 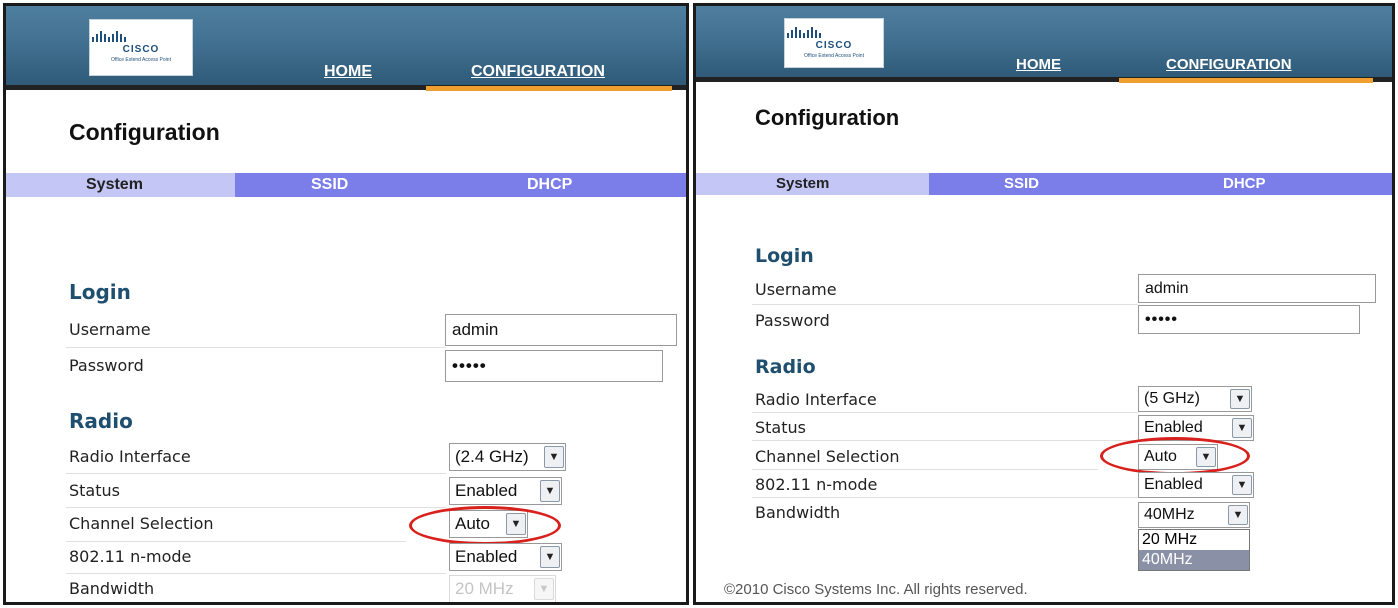 I want to click on bandwidth-option-selected: 40MHz, so click(x=1194, y=560).